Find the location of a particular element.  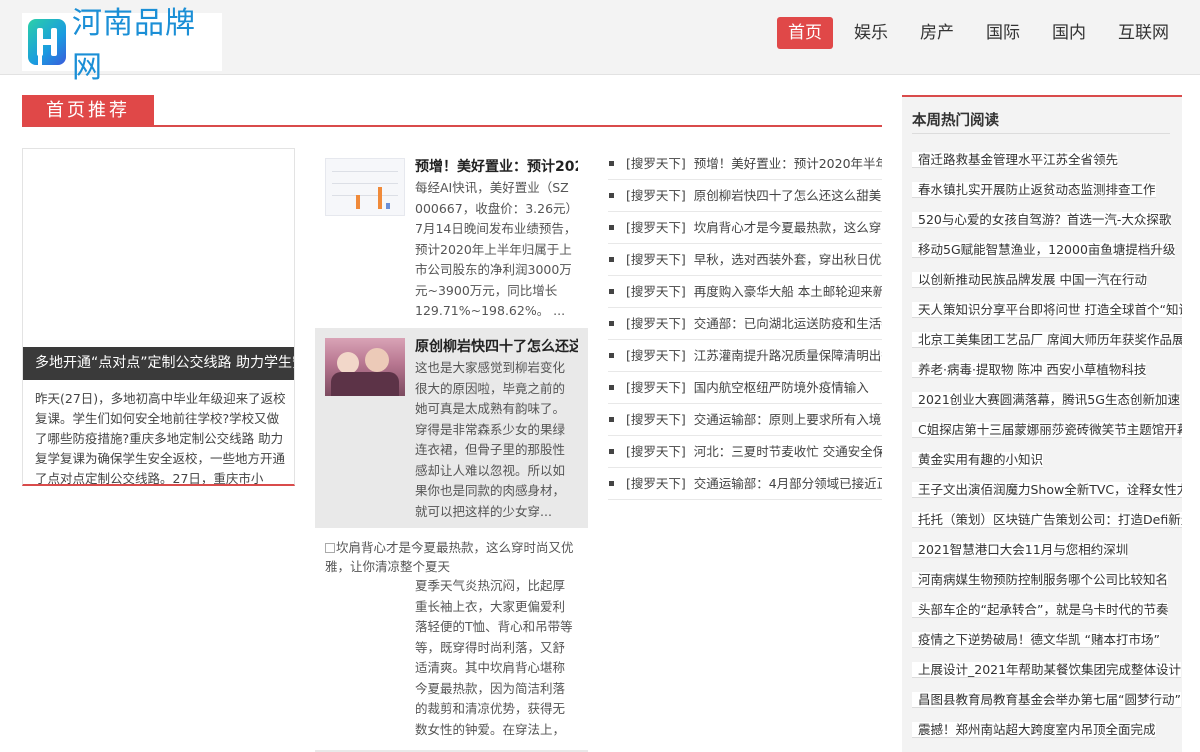

sidebar-link: 移动5G赋能智慧渔业，12000亩鱼塘提档升级 is located at coordinates (1044, 250).